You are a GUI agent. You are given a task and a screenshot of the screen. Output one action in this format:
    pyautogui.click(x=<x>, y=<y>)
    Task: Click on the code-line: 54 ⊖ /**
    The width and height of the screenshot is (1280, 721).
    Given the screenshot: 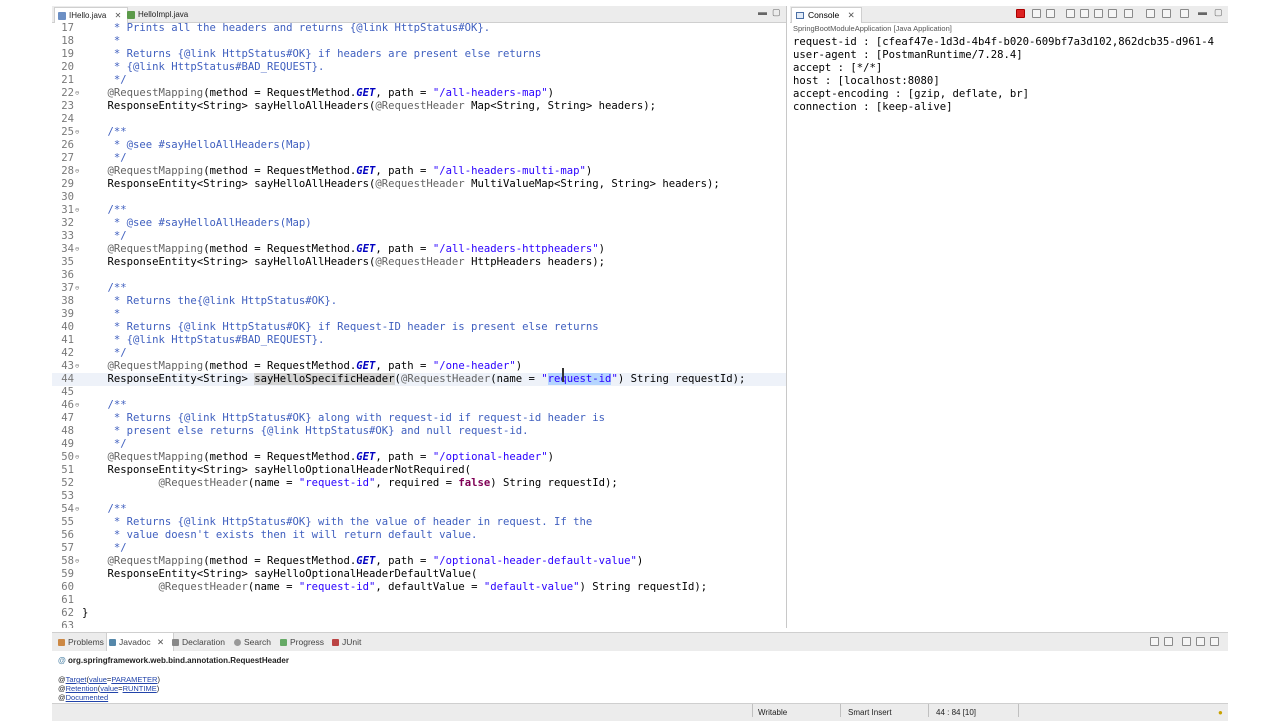 What is the action you would take?
    pyautogui.click(x=419, y=509)
    